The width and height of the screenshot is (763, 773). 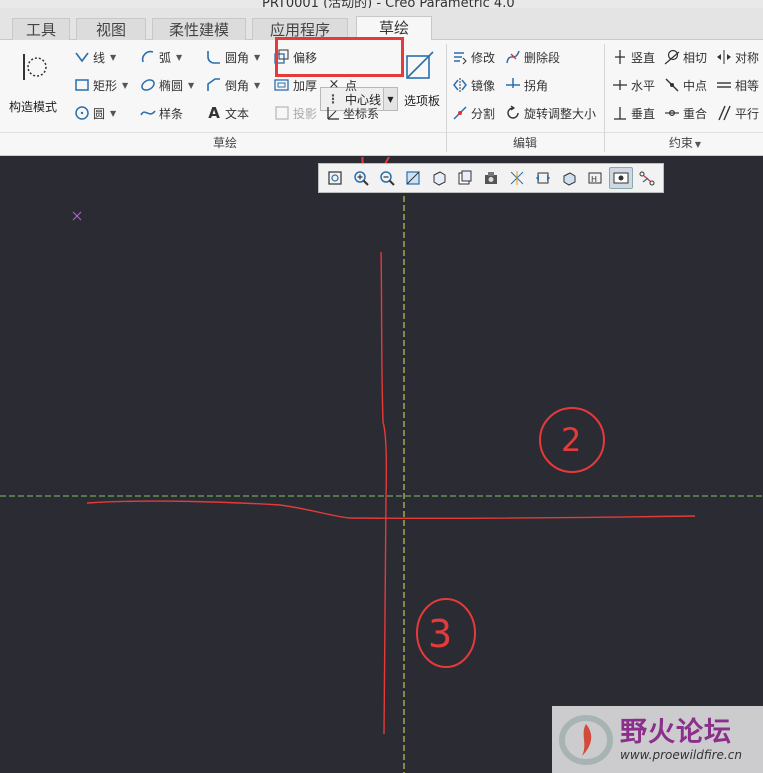 I want to click on title-bar: PRT0001 (活动的) - Creo Parametric 4.0, so click(x=381, y=4).